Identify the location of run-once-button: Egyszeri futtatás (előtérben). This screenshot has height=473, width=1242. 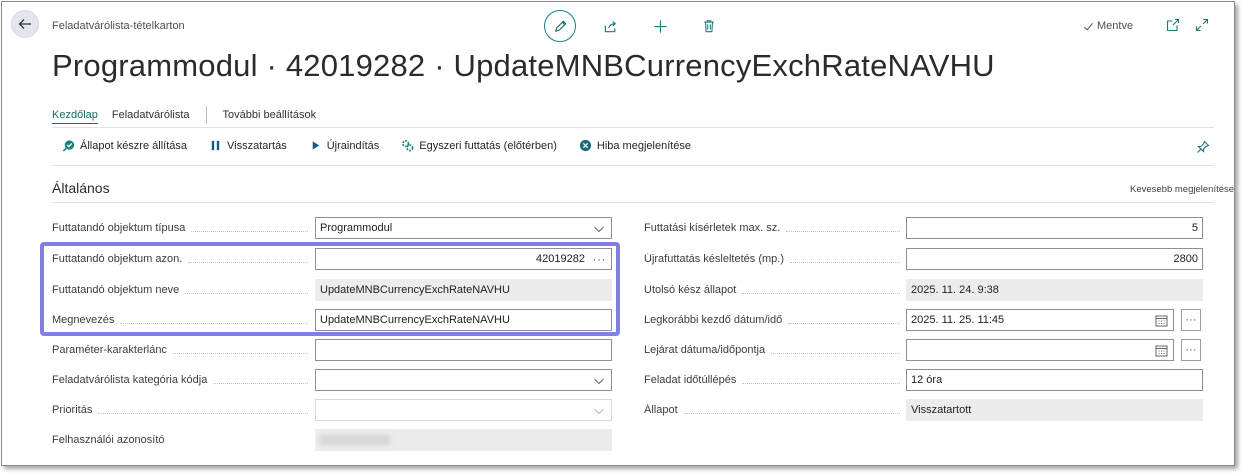
(479, 145).